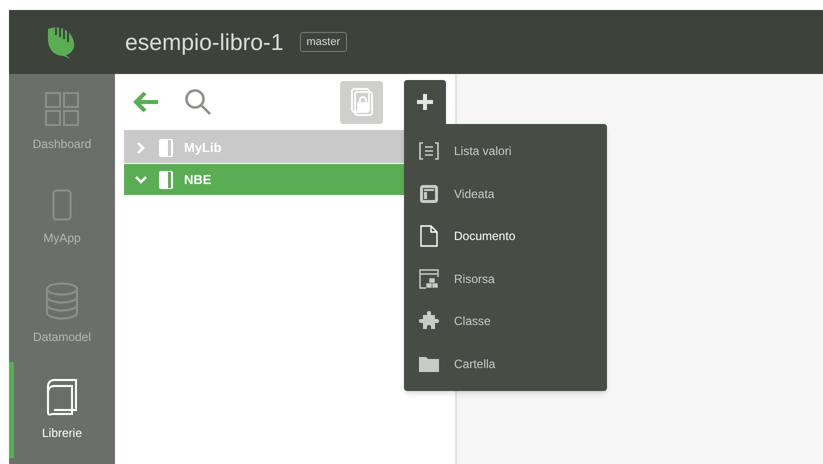 Image resolution: width=823 pixels, height=464 pixels. I want to click on folder-icon, so click(429, 364).